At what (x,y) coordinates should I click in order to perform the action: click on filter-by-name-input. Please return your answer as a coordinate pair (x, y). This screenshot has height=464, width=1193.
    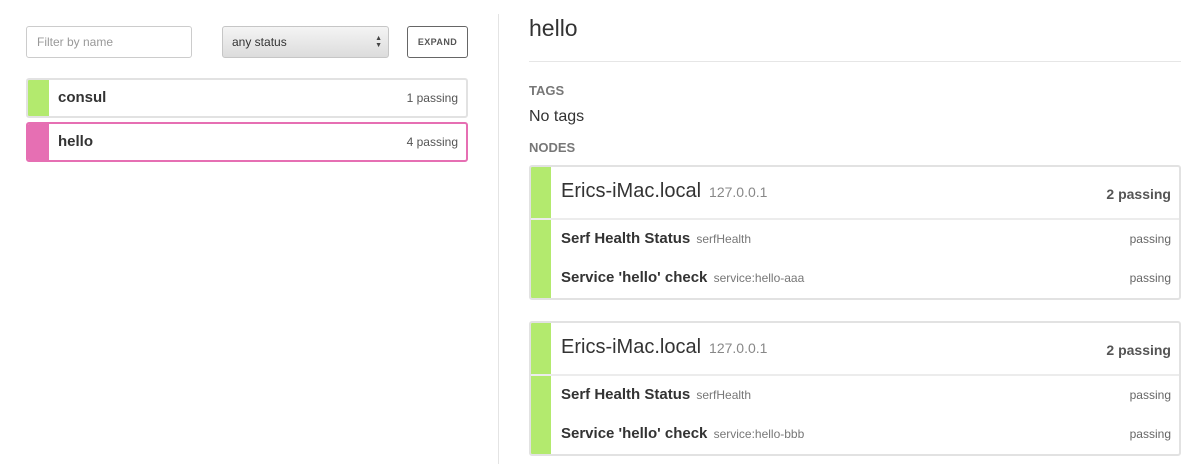
    Looking at the image, I should click on (109, 42).